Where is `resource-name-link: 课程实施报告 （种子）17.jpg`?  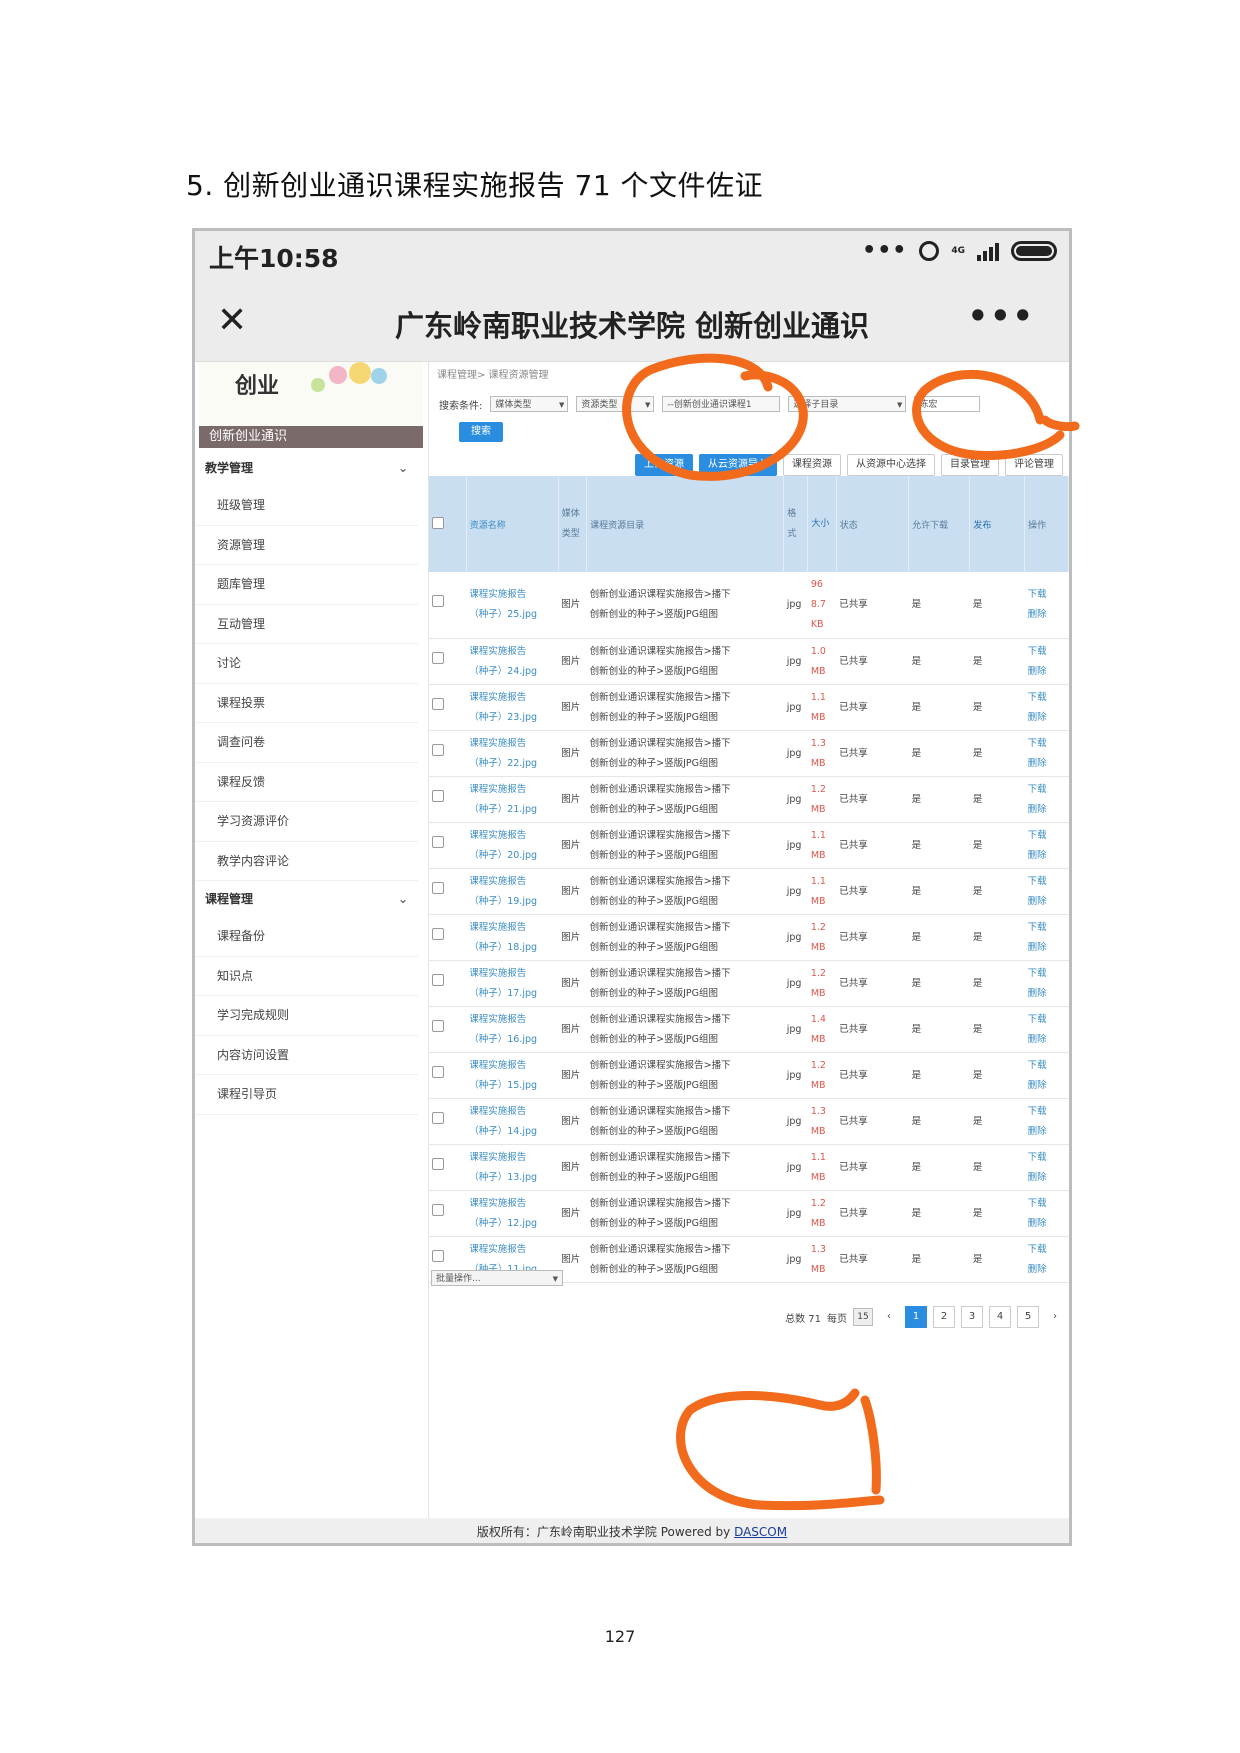
resource-name-link: 课程实施报告 （种子）17.jpg is located at coordinates (512, 984).